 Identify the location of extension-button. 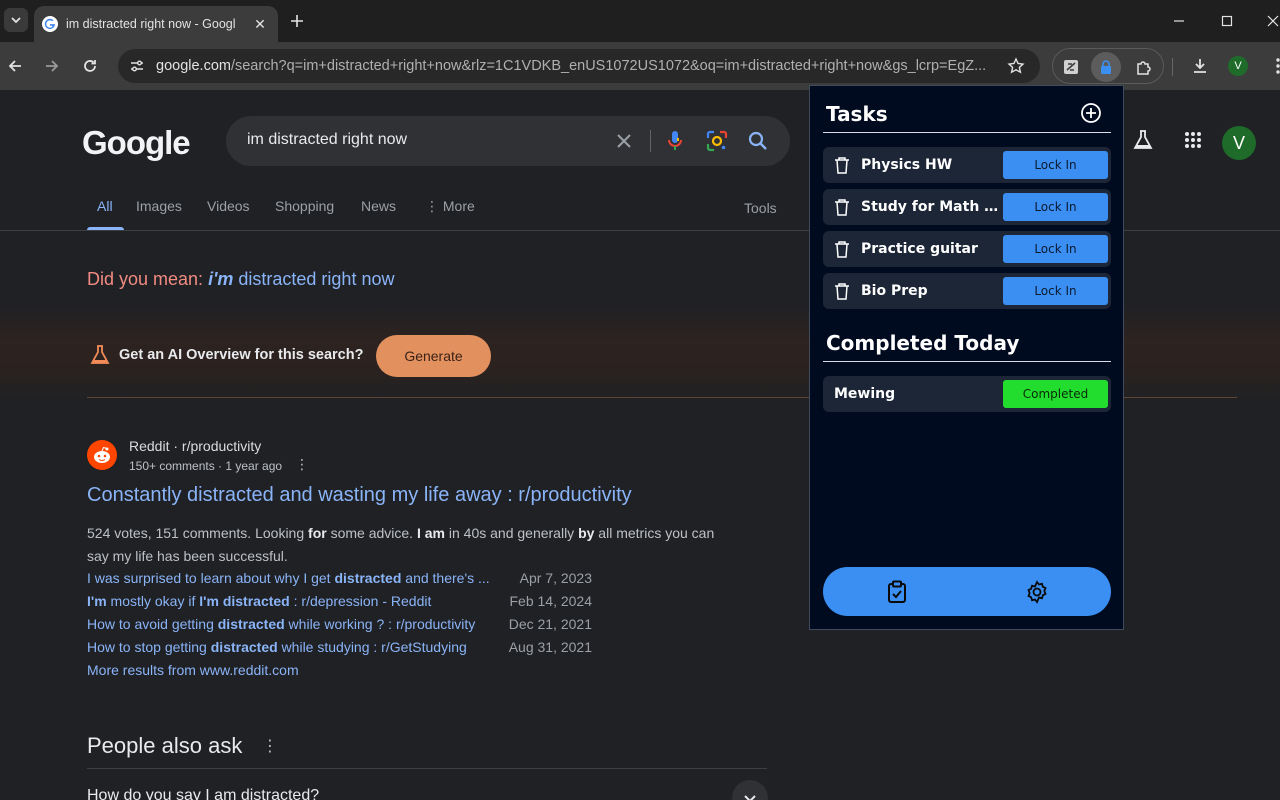
(1071, 67).